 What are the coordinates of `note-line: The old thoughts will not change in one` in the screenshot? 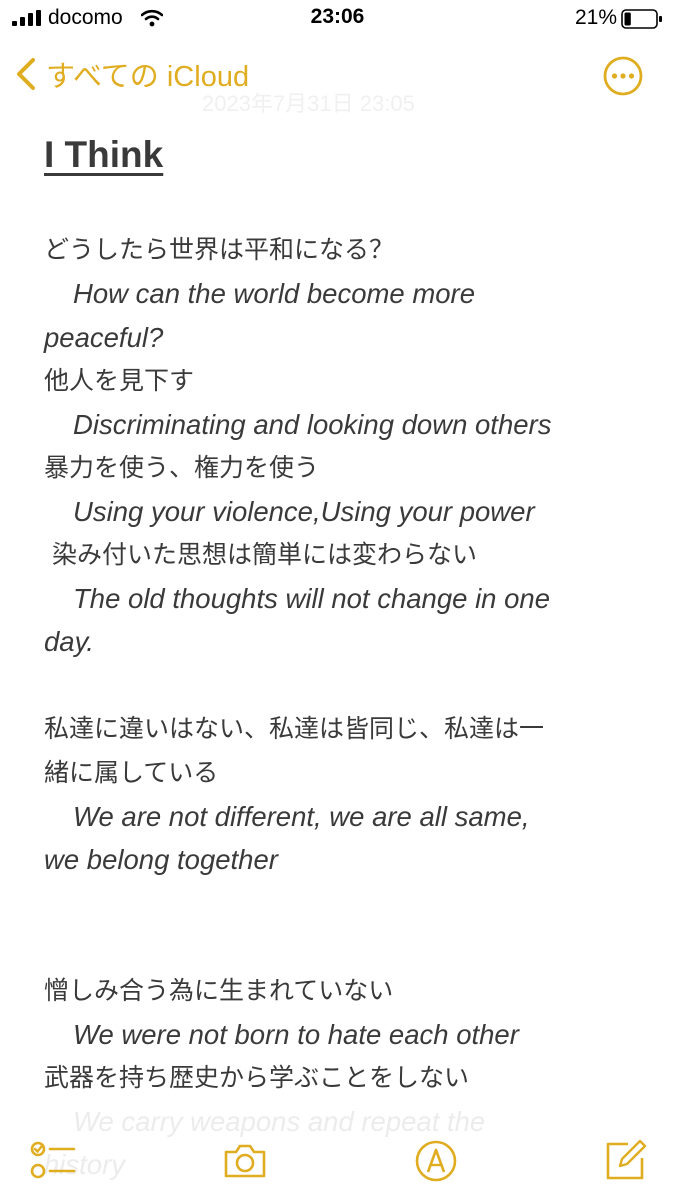 It's located at (311, 598).